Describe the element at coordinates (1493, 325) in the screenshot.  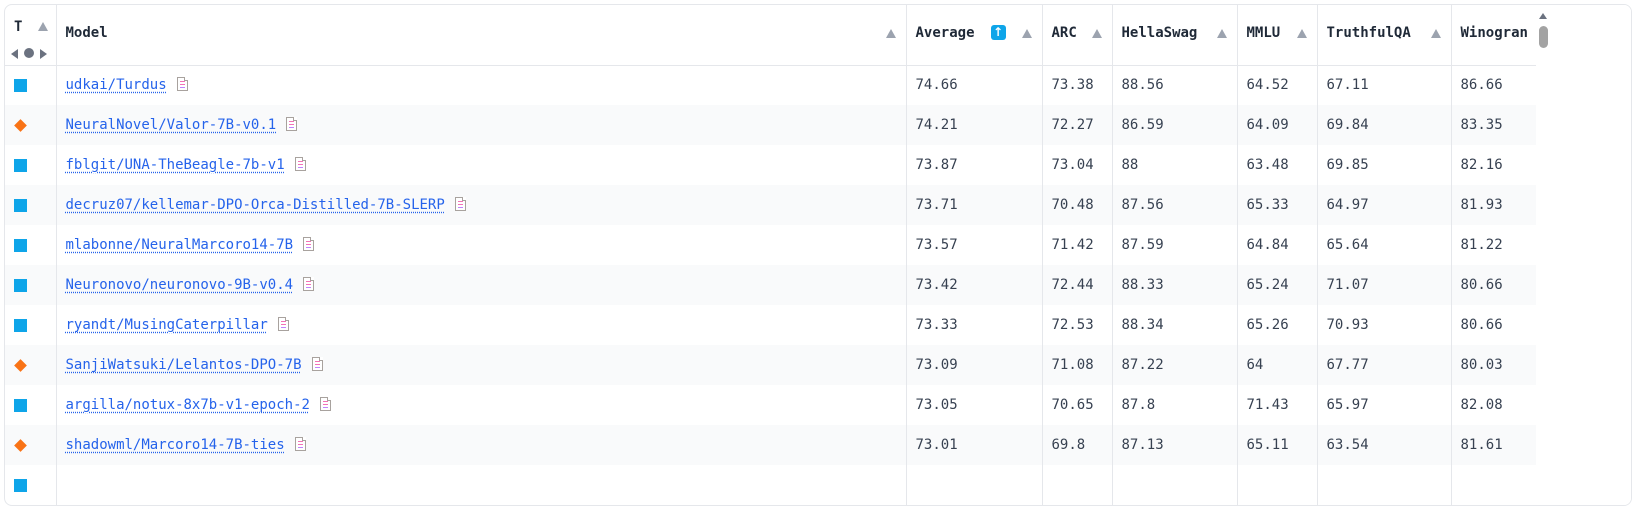
I see `winogrande-cell: 80.66` at that location.